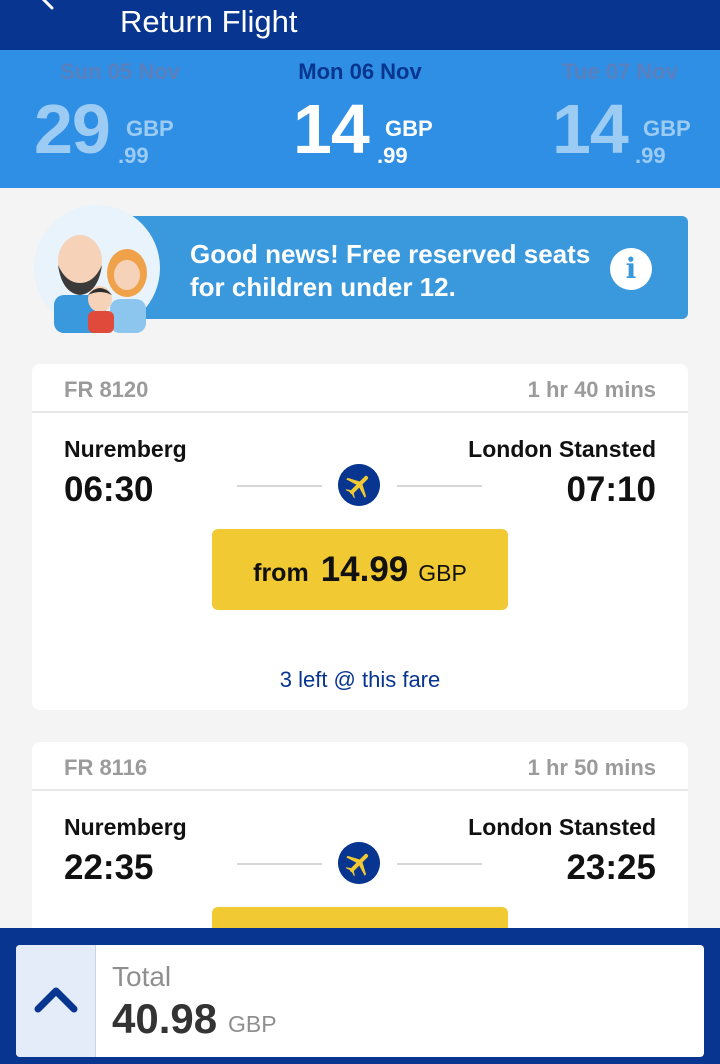 The height and width of the screenshot is (1064, 720). I want to click on flight-duration: 1 hr 50 mins, so click(591, 767).